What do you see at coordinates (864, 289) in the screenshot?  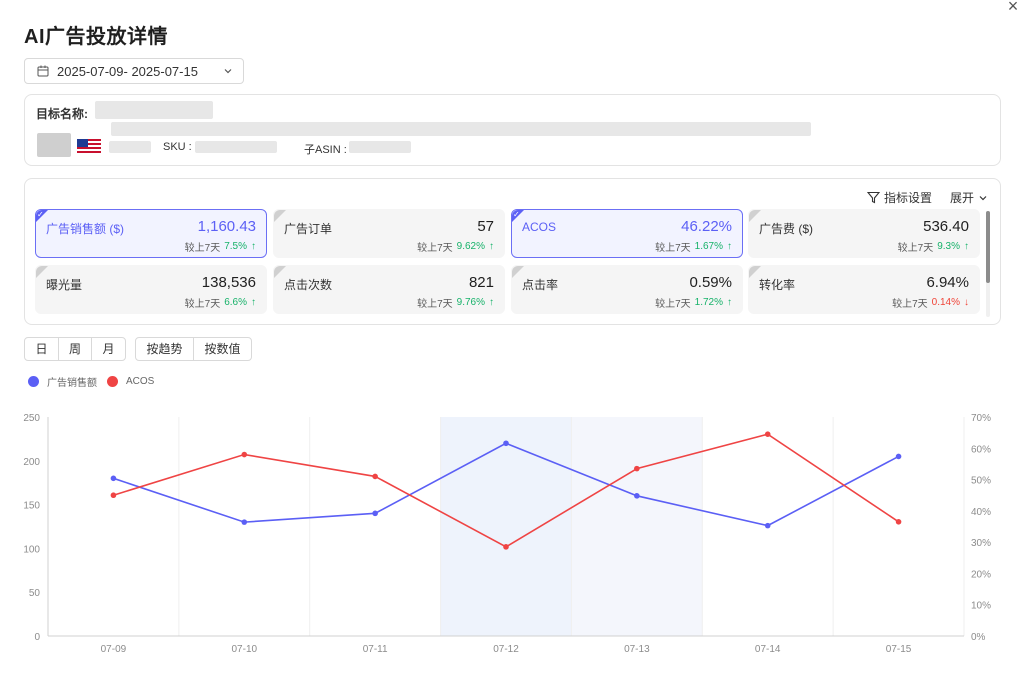 I see `metric-tile: 转化率 6.94% 较上7天 0.14% ↓` at bounding box center [864, 289].